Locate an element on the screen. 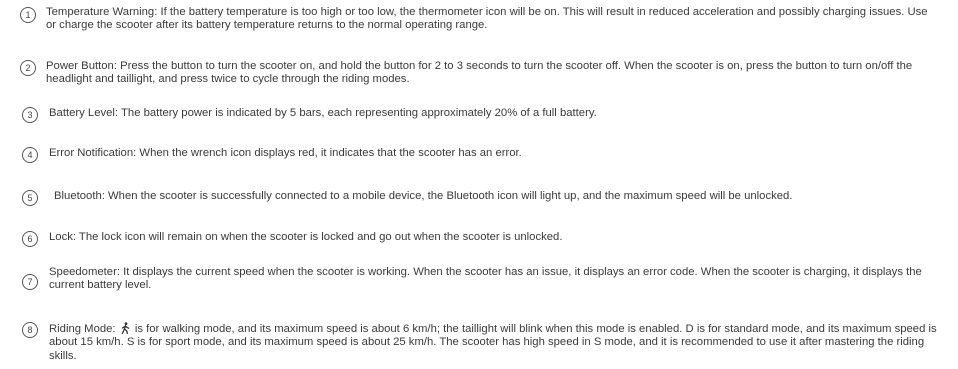 The width and height of the screenshot is (958, 369). item-number-badge: 6 is located at coordinates (30, 239).